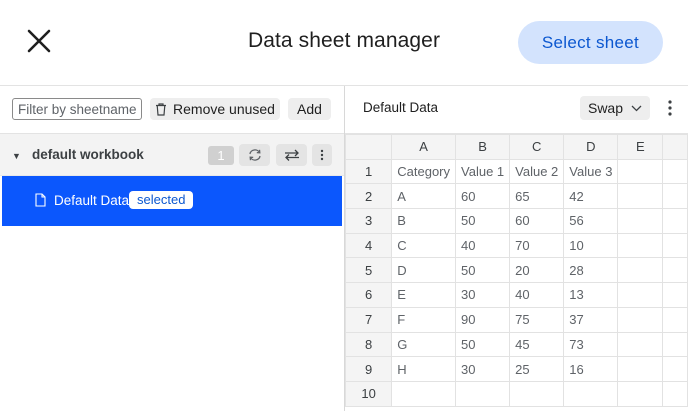 This screenshot has height=411, width=688. I want to click on swap-dropdown-button: Swap, so click(615, 108).